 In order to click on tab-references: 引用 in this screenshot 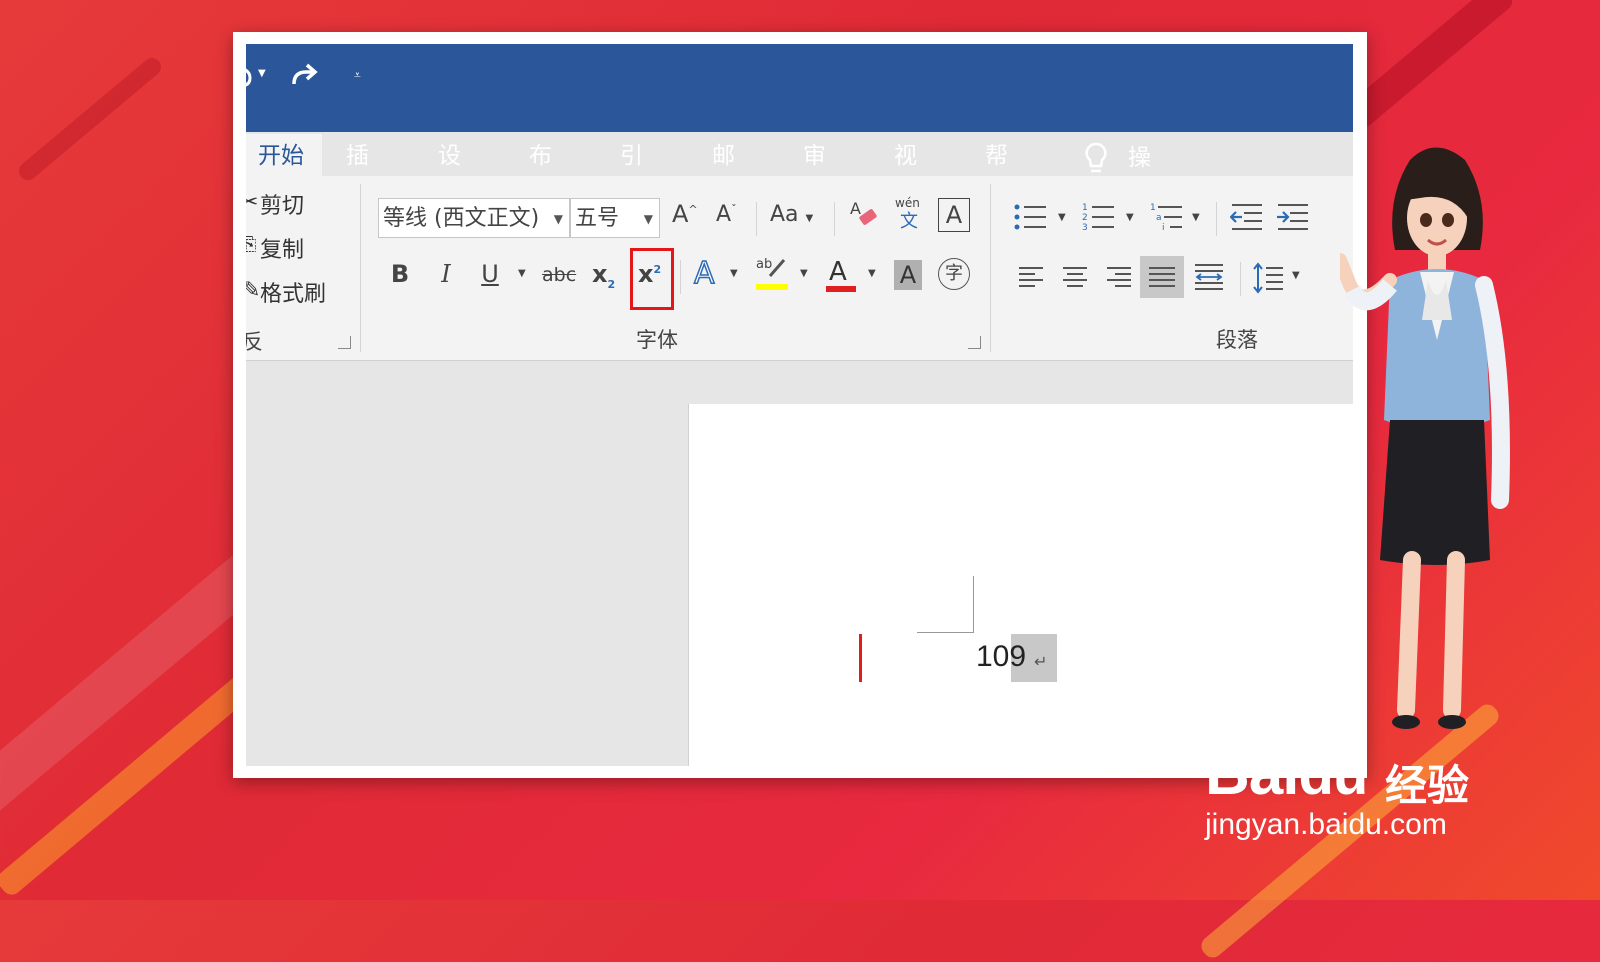, I will do `click(631, 174)`.